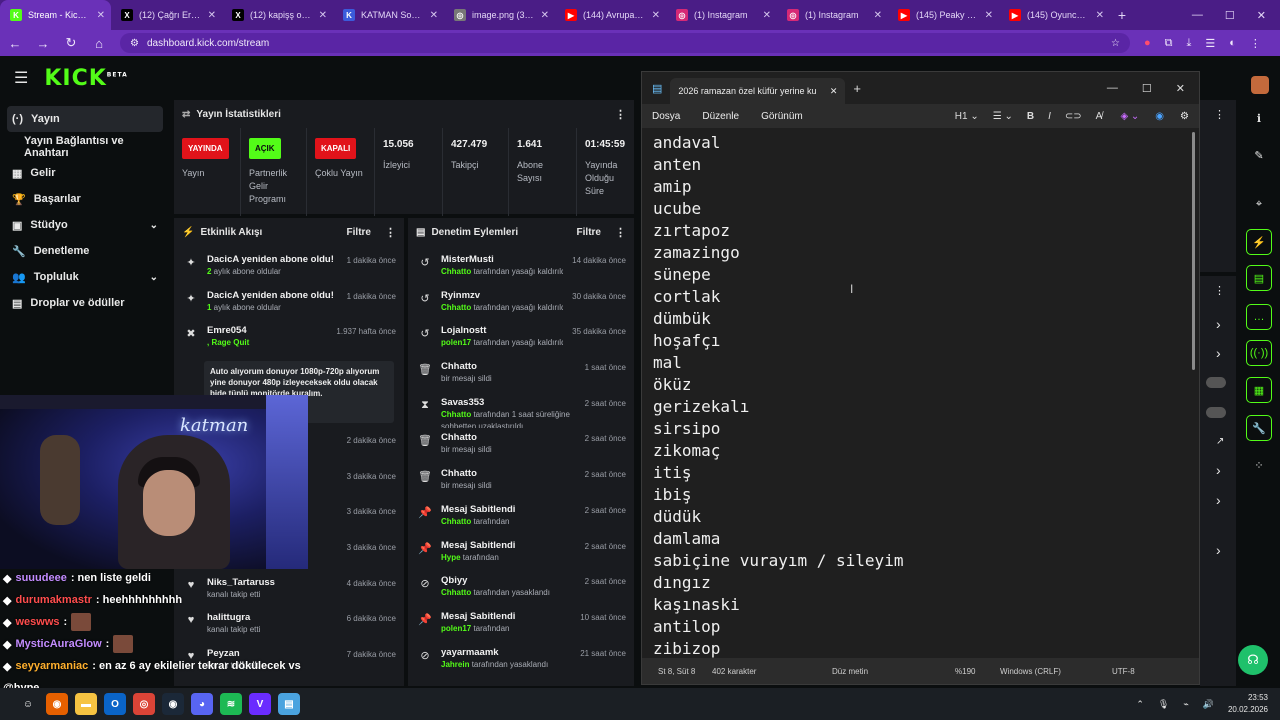  What do you see at coordinates (85, 225) in the screenshot?
I see `sidebar-item: ▣ Stüdyo ⌄` at bounding box center [85, 225].